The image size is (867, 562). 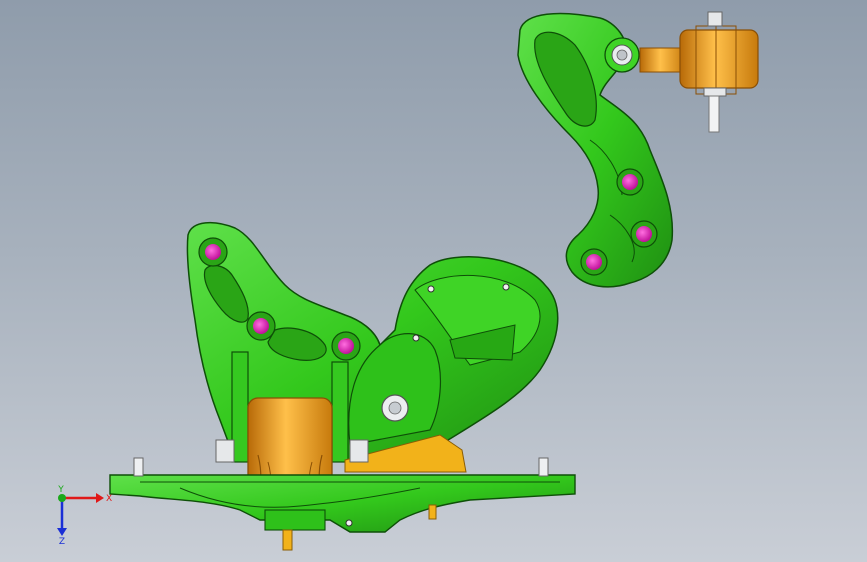 What do you see at coordinates (62, 498) in the screenshot?
I see `y-axis-dot` at bounding box center [62, 498].